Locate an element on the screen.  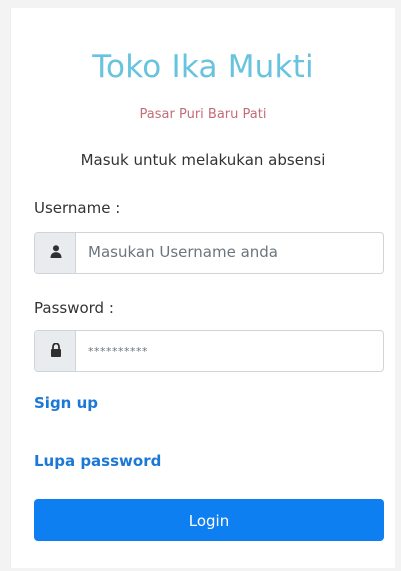
signup-link: Sign up is located at coordinates (66, 403).